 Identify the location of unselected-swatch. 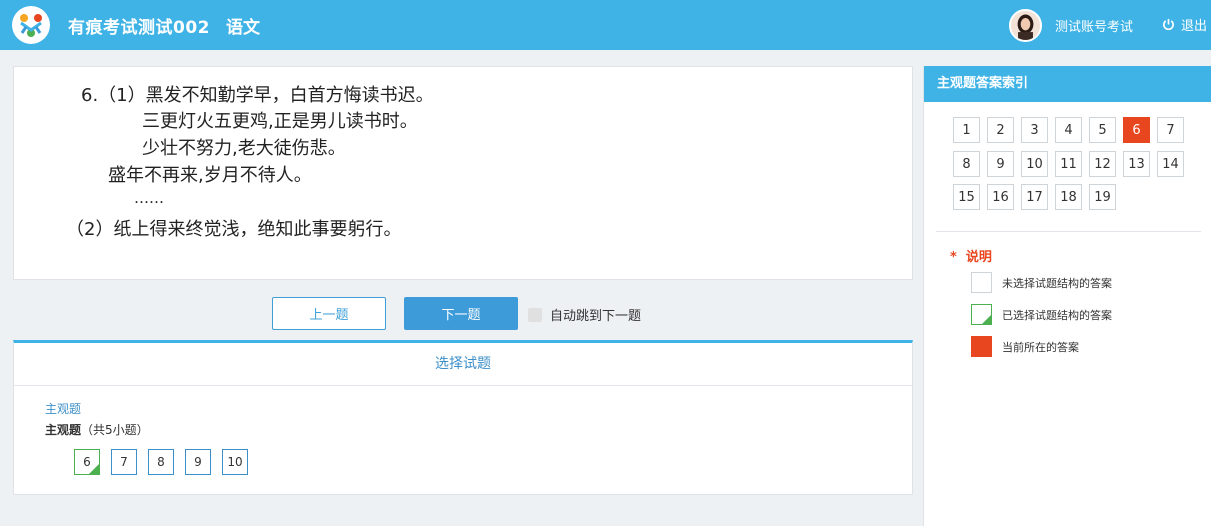
(981, 282).